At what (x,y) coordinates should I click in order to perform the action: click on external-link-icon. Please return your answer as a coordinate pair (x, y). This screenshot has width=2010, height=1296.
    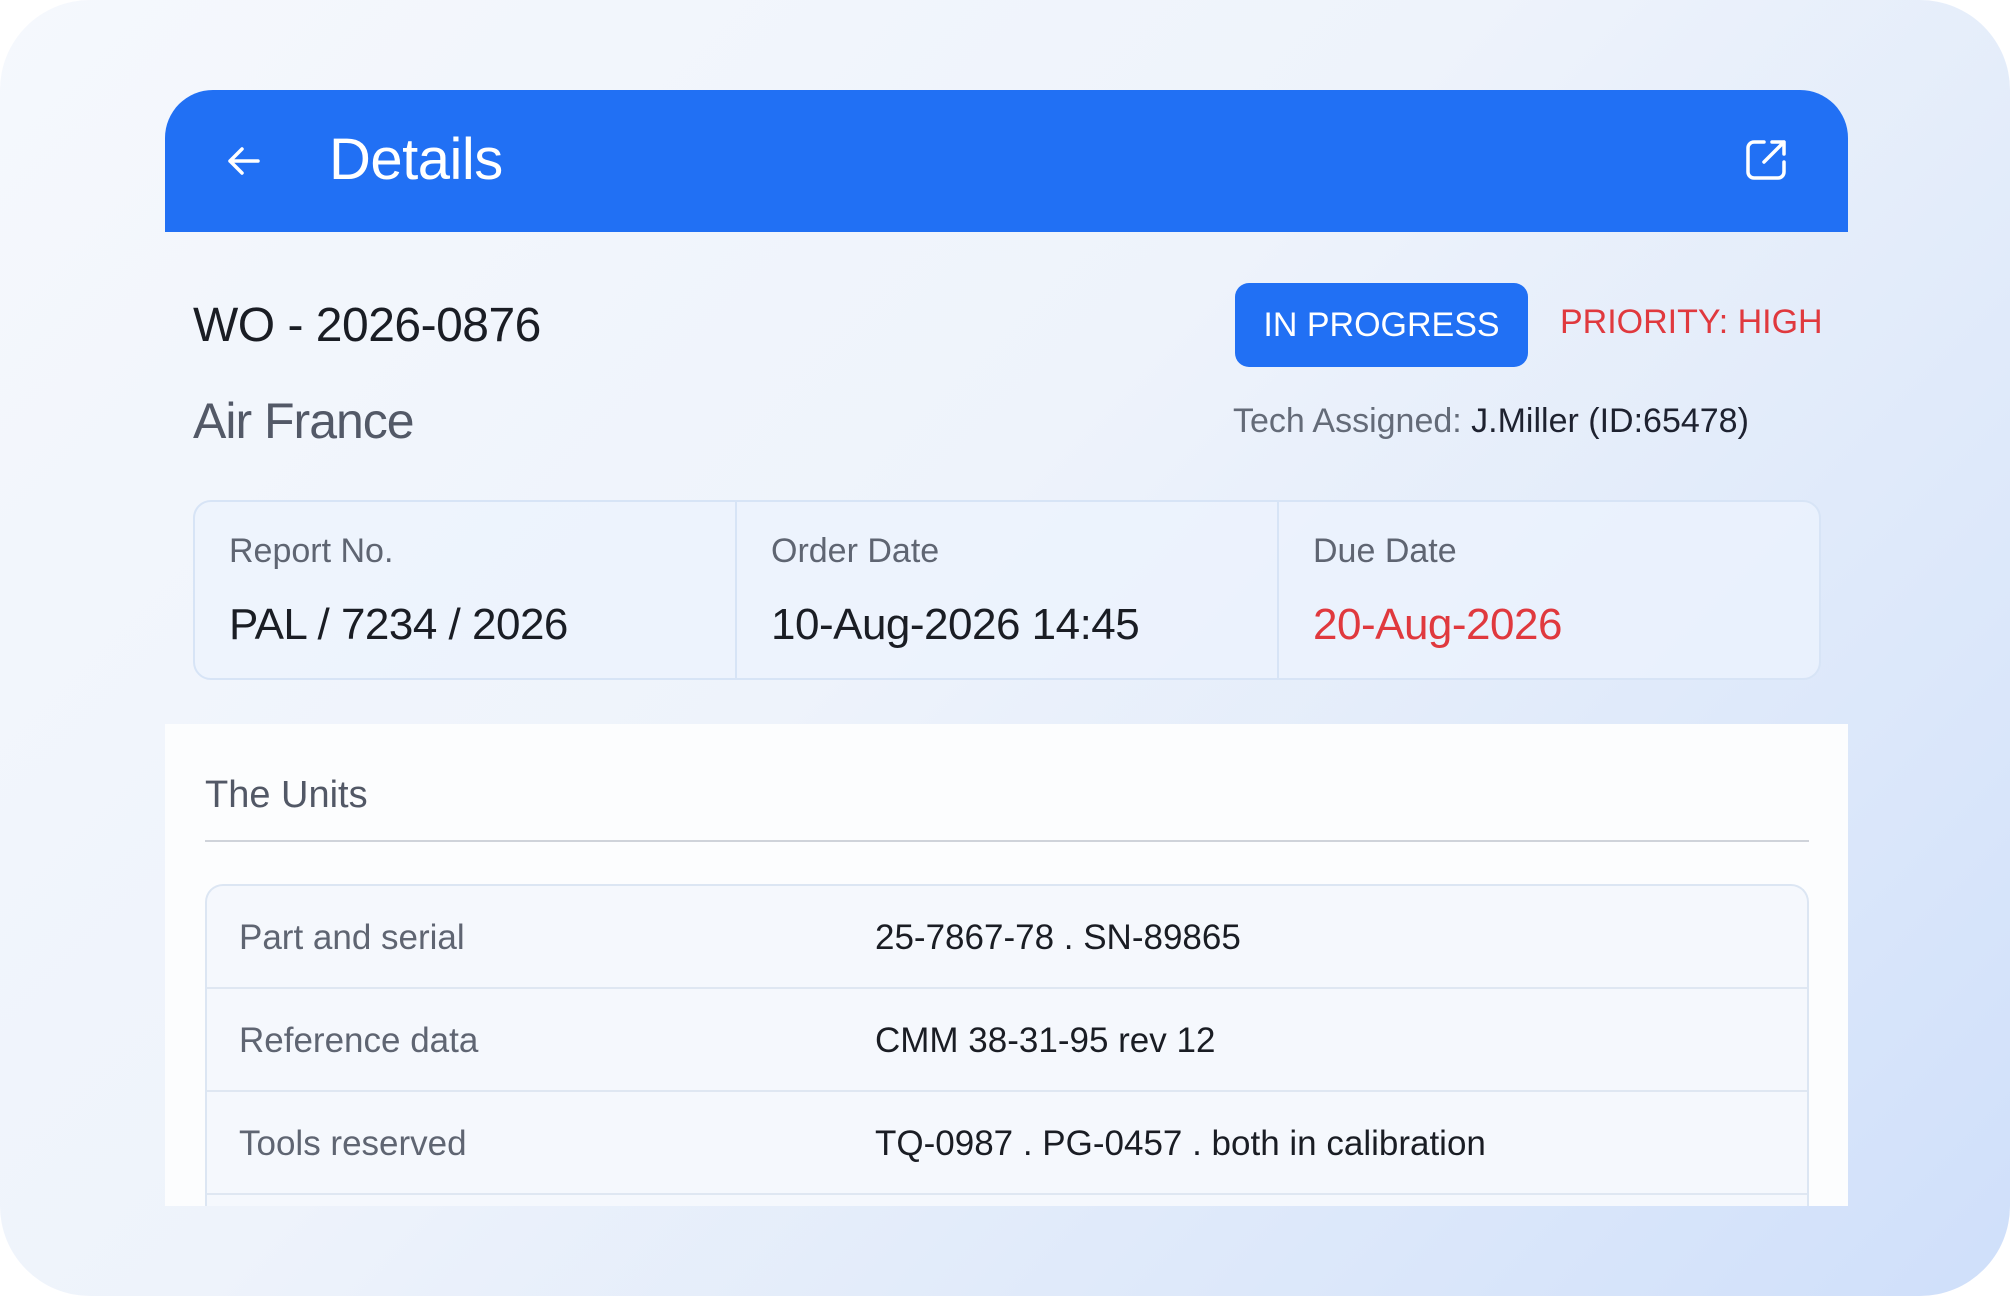
    Looking at the image, I should click on (1766, 160).